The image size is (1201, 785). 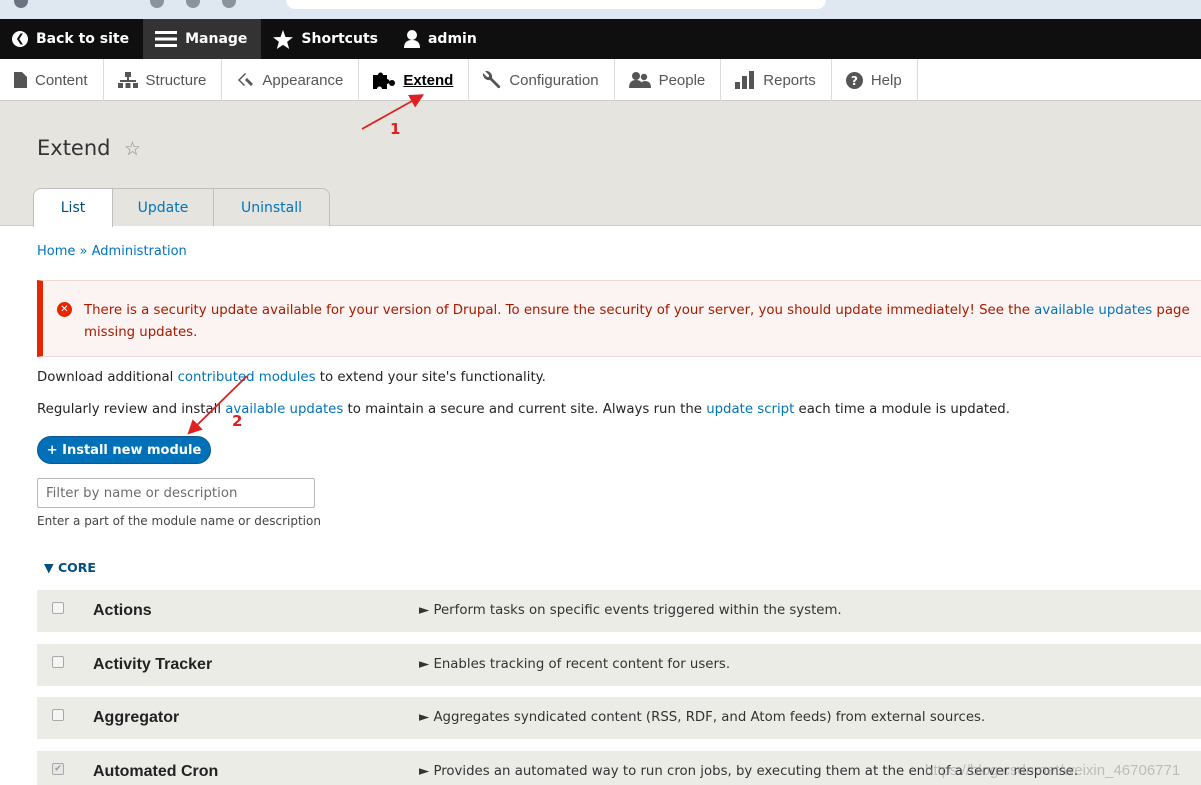 I want to click on menu-content: Content, so click(x=52, y=80).